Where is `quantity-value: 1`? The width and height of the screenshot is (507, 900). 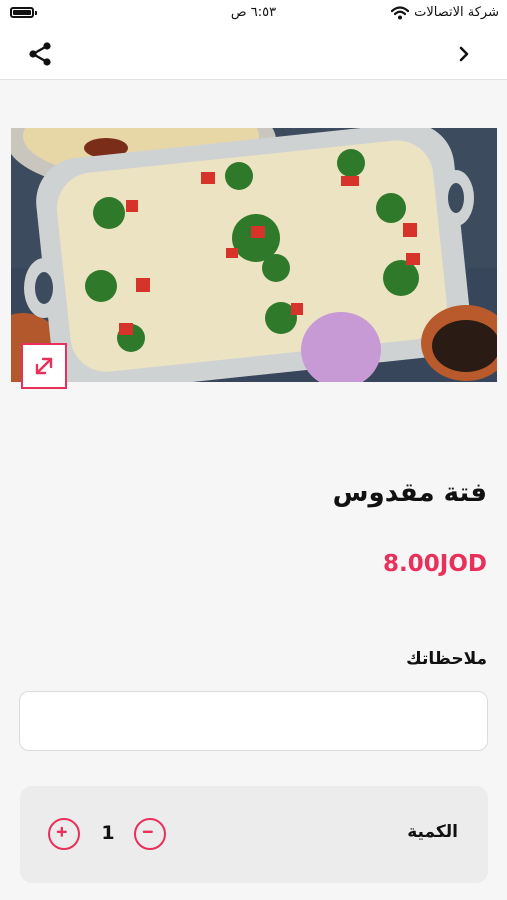 quantity-value: 1 is located at coordinates (108, 833).